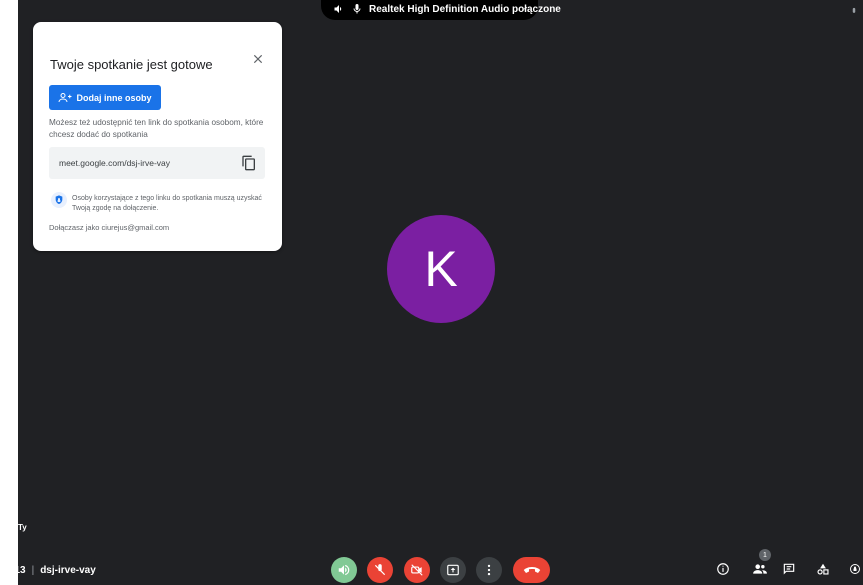 This screenshot has width=863, height=585. What do you see at coordinates (68, 570) in the screenshot?
I see `meeting-code: dsj-irve-vay` at bounding box center [68, 570].